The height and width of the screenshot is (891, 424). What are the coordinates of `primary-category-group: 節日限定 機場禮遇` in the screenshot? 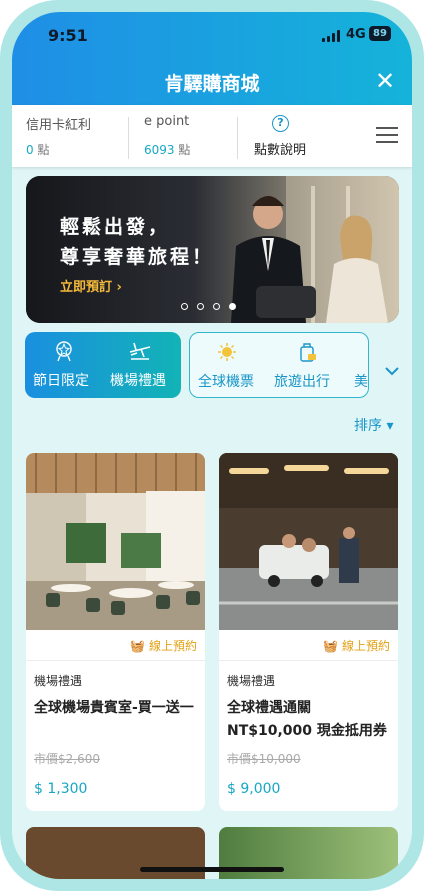 It's located at (103, 365).